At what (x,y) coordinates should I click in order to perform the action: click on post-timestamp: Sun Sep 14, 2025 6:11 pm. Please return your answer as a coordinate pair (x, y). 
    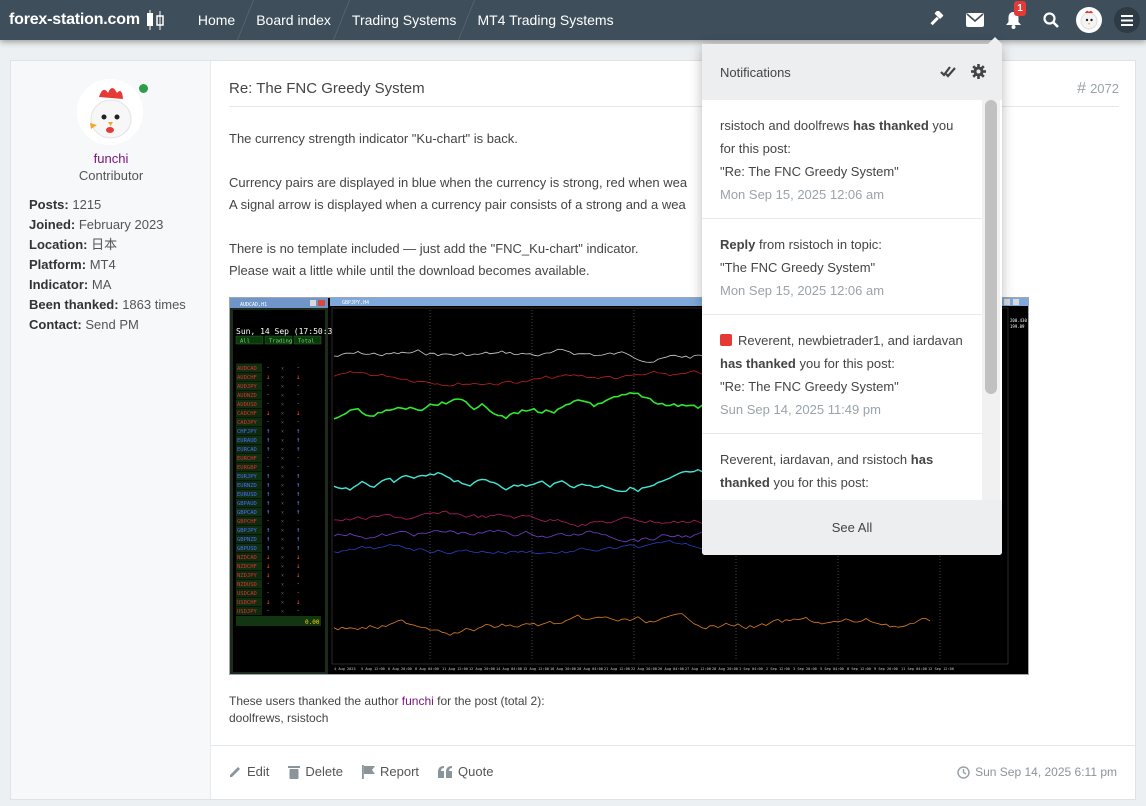
    Looking at the image, I should click on (1037, 772).